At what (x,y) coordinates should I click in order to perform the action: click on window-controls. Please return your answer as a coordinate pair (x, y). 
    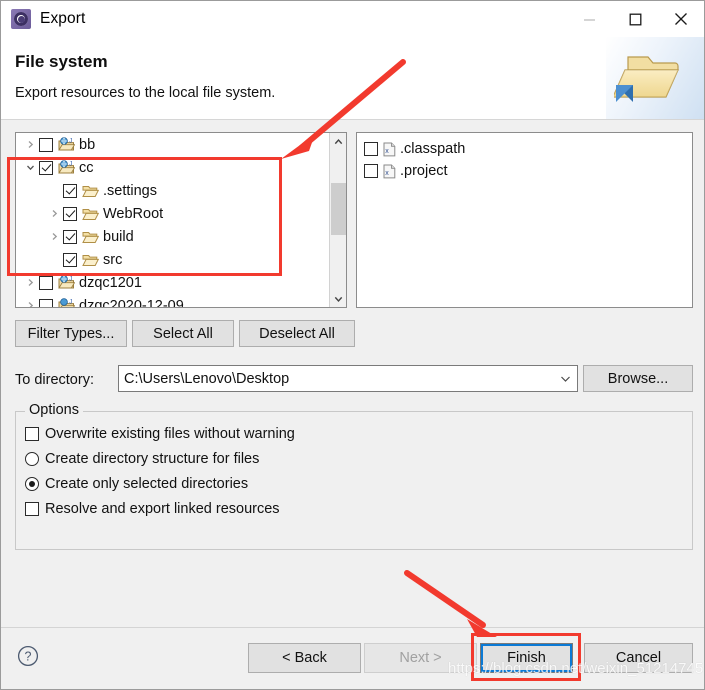
    Looking at the image, I should click on (635, 19).